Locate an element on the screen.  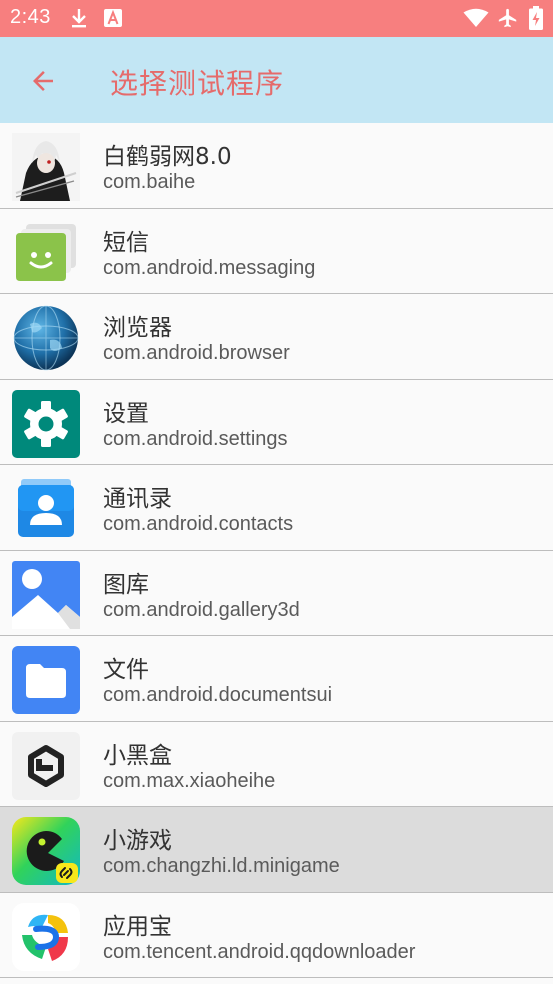
app-list-item: 短信 com.android.messaging is located at coordinates (276, 251).